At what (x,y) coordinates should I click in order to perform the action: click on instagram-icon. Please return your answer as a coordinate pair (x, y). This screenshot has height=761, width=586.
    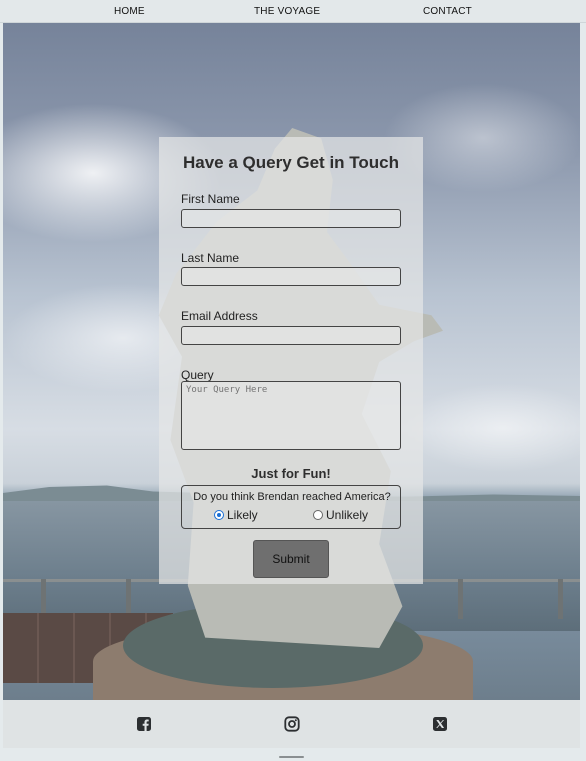
    Looking at the image, I should click on (292, 724).